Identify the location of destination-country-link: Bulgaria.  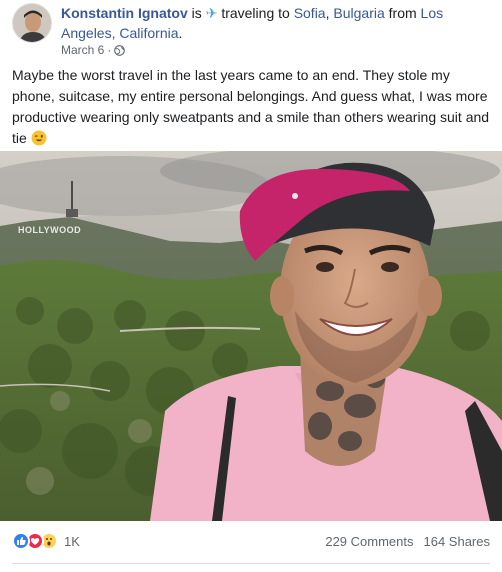
(358, 13).